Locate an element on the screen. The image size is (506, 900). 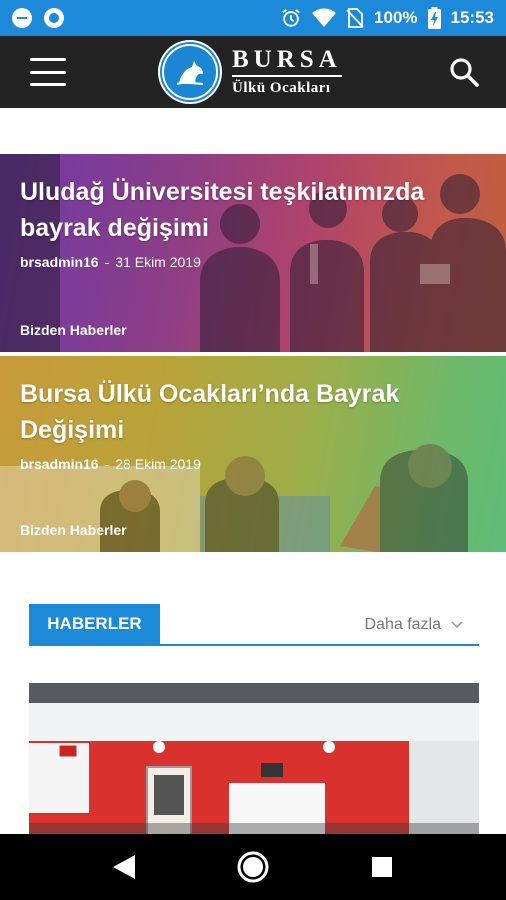
wifi-icon is located at coordinates (324, 18).